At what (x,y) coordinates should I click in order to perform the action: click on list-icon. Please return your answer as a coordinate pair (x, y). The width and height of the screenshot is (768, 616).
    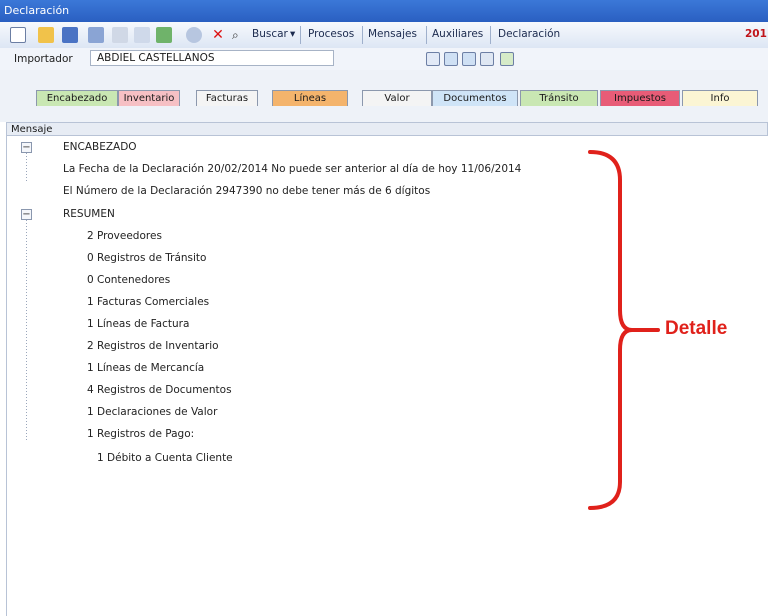
    Looking at the image, I should click on (469, 59).